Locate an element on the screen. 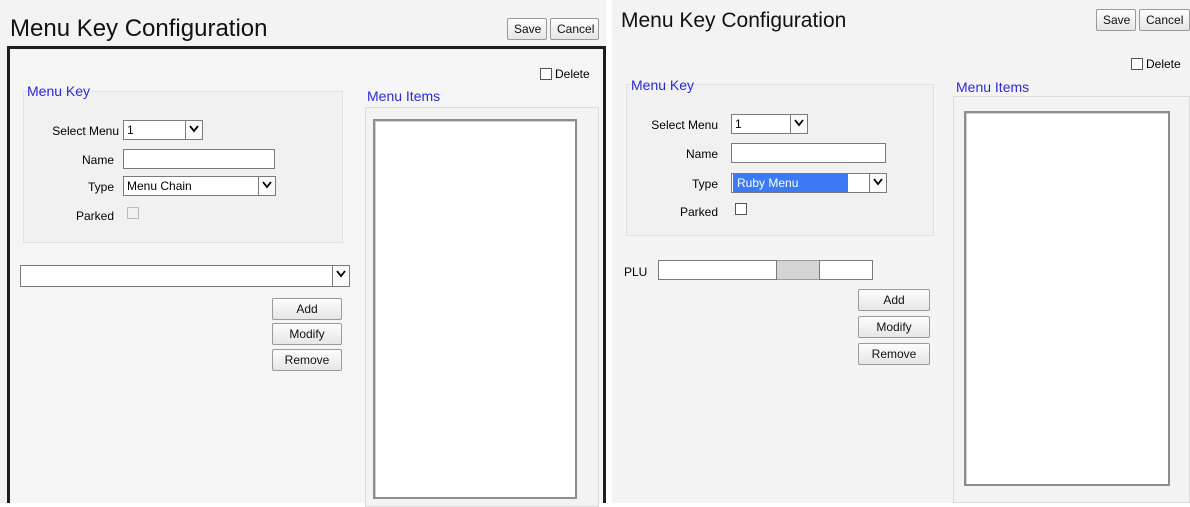 The width and height of the screenshot is (1190, 507). type-dropdown: Ruby Menu is located at coordinates (809, 183).